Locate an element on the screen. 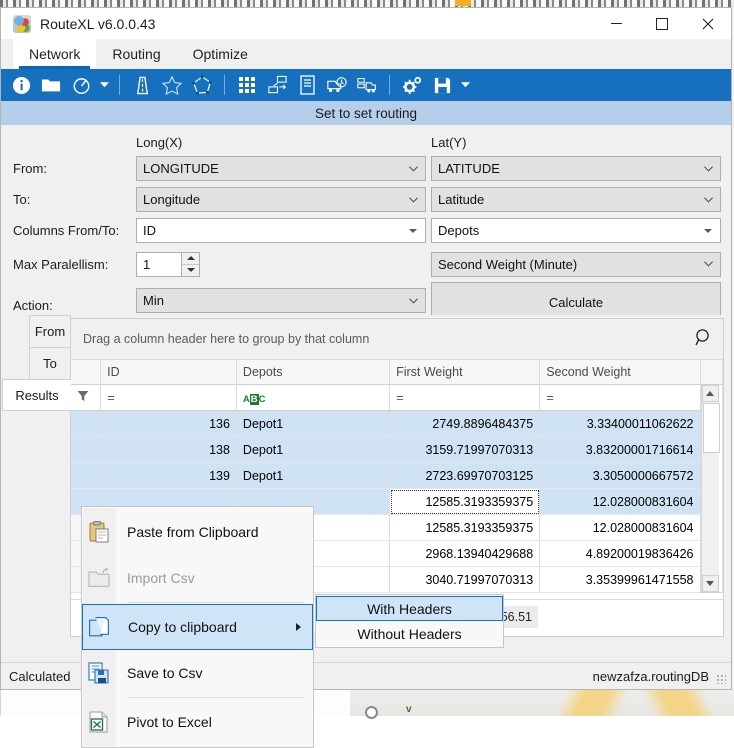 This screenshot has height=748, width=734. window-title: RouteXL v6.0.0.43 is located at coordinates (98, 23).